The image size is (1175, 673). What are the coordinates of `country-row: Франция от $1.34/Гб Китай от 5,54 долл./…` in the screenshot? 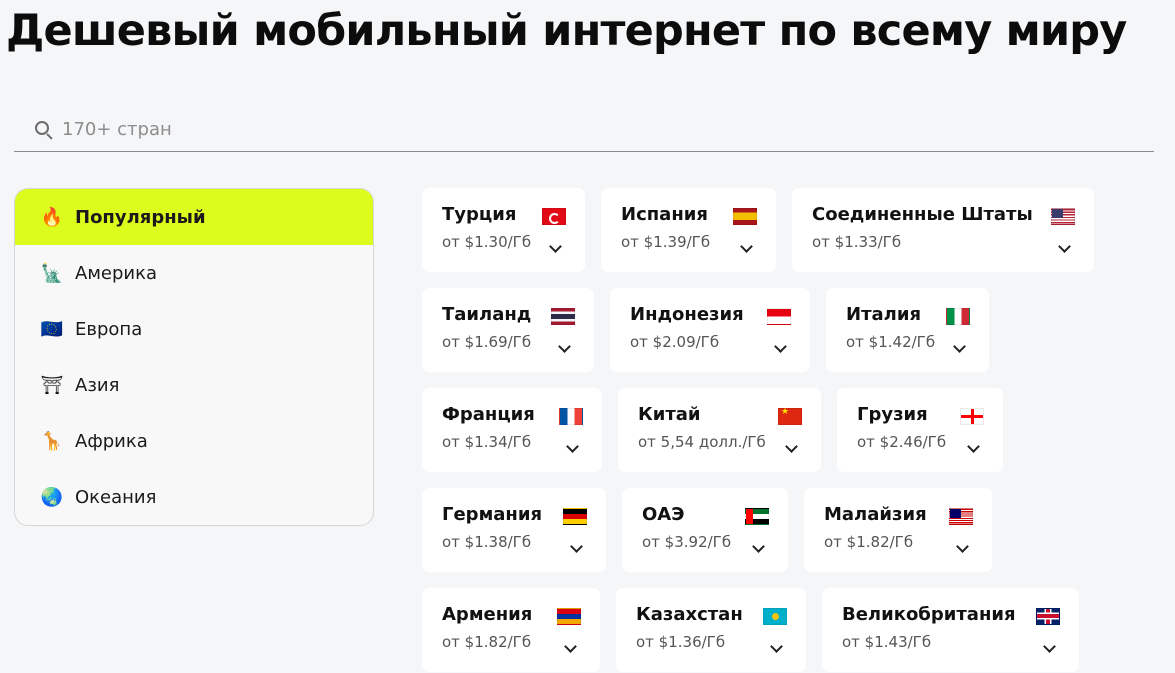 It's located at (792, 430).